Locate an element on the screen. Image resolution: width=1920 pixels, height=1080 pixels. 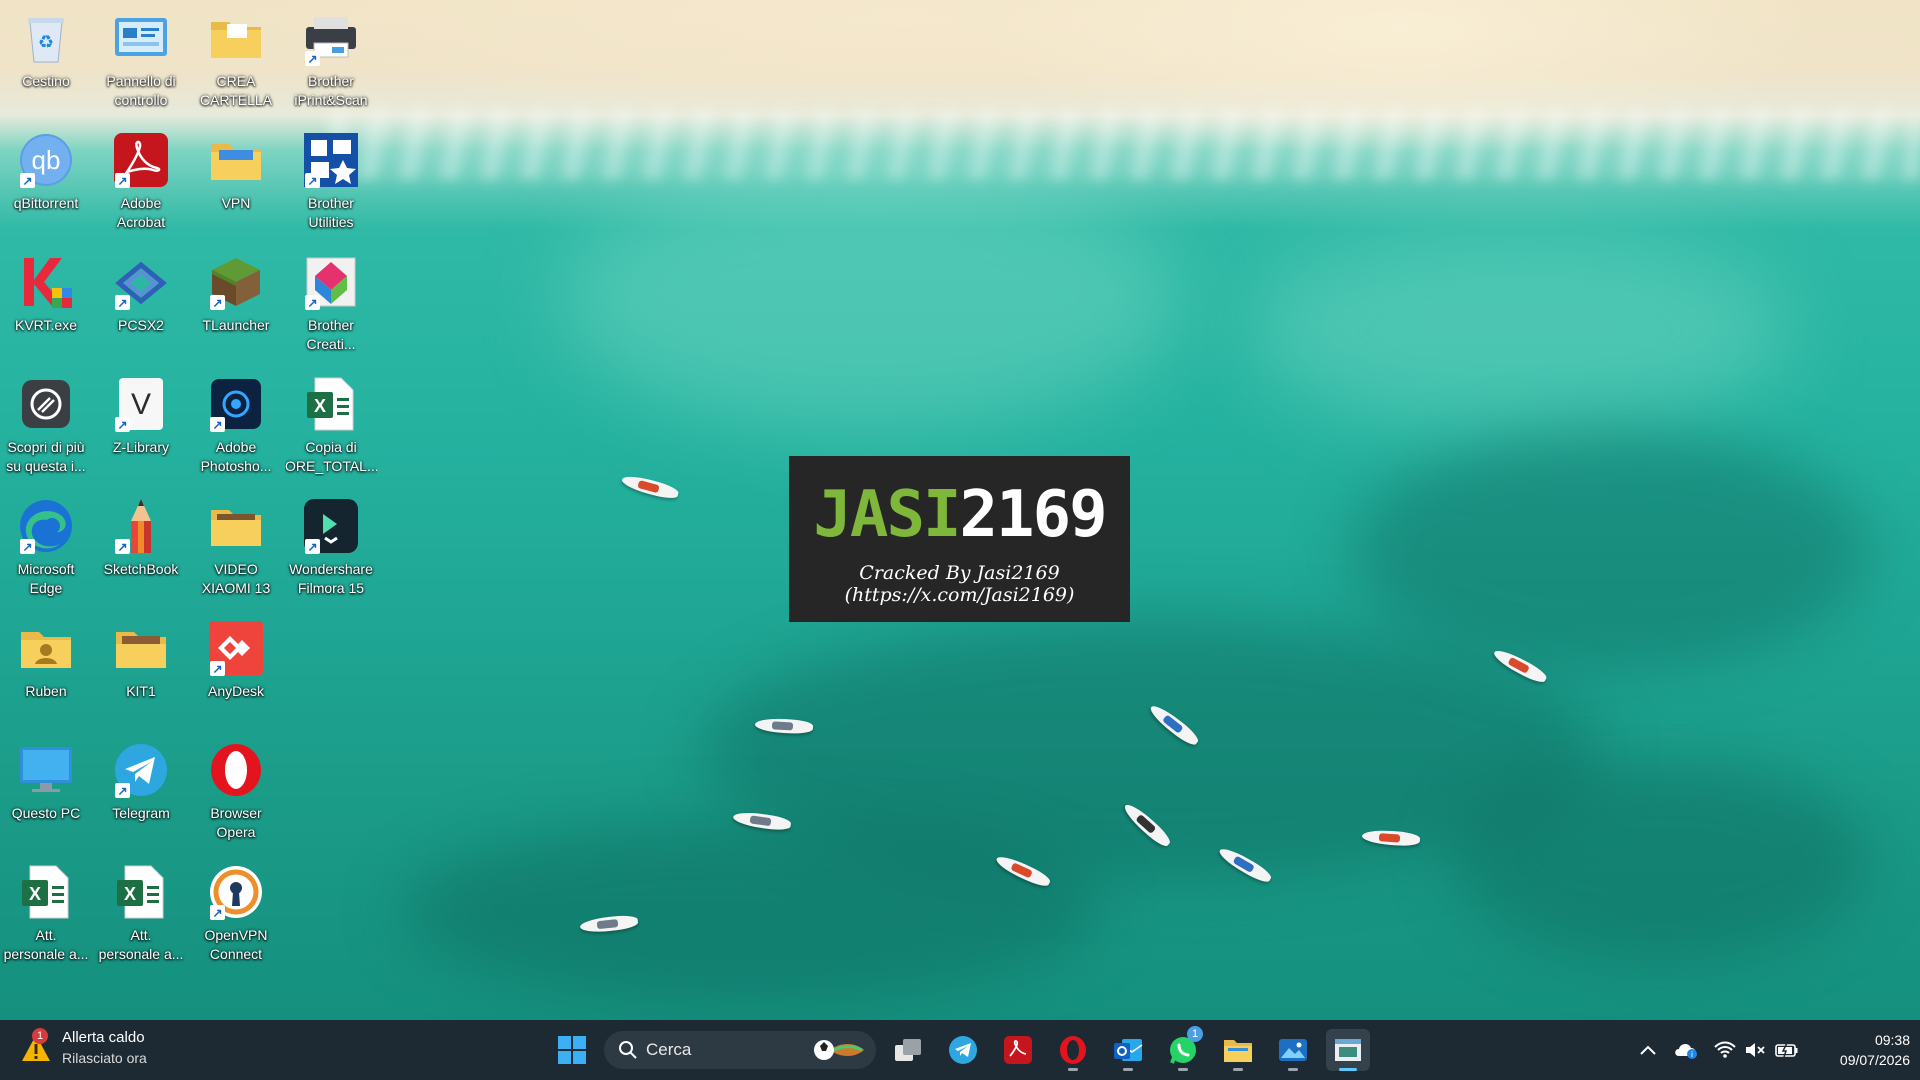
search-icon is located at coordinates (628, 1050).